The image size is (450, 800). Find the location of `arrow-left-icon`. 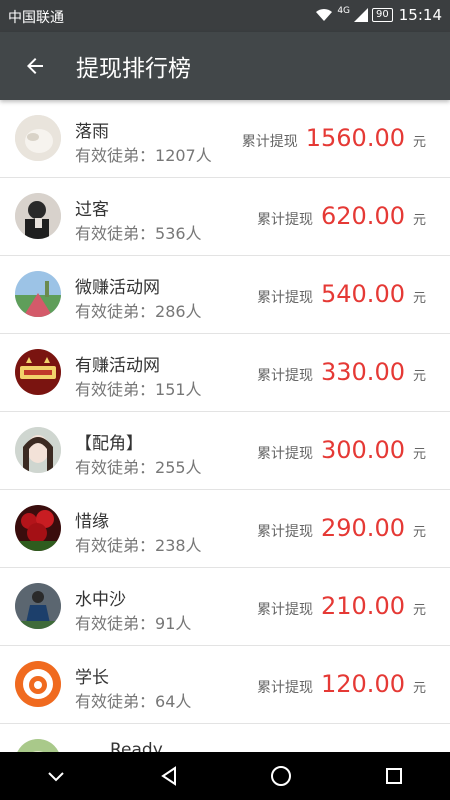

arrow-left-icon is located at coordinates (35, 66).